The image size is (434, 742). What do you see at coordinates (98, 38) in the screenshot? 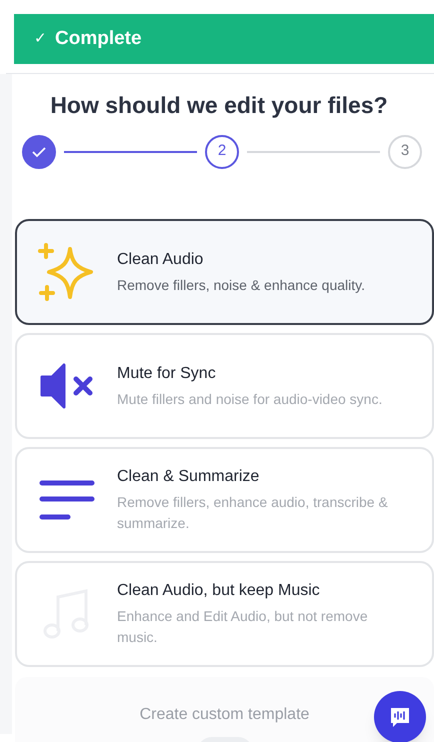
I see `banner-label: Complete` at bounding box center [98, 38].